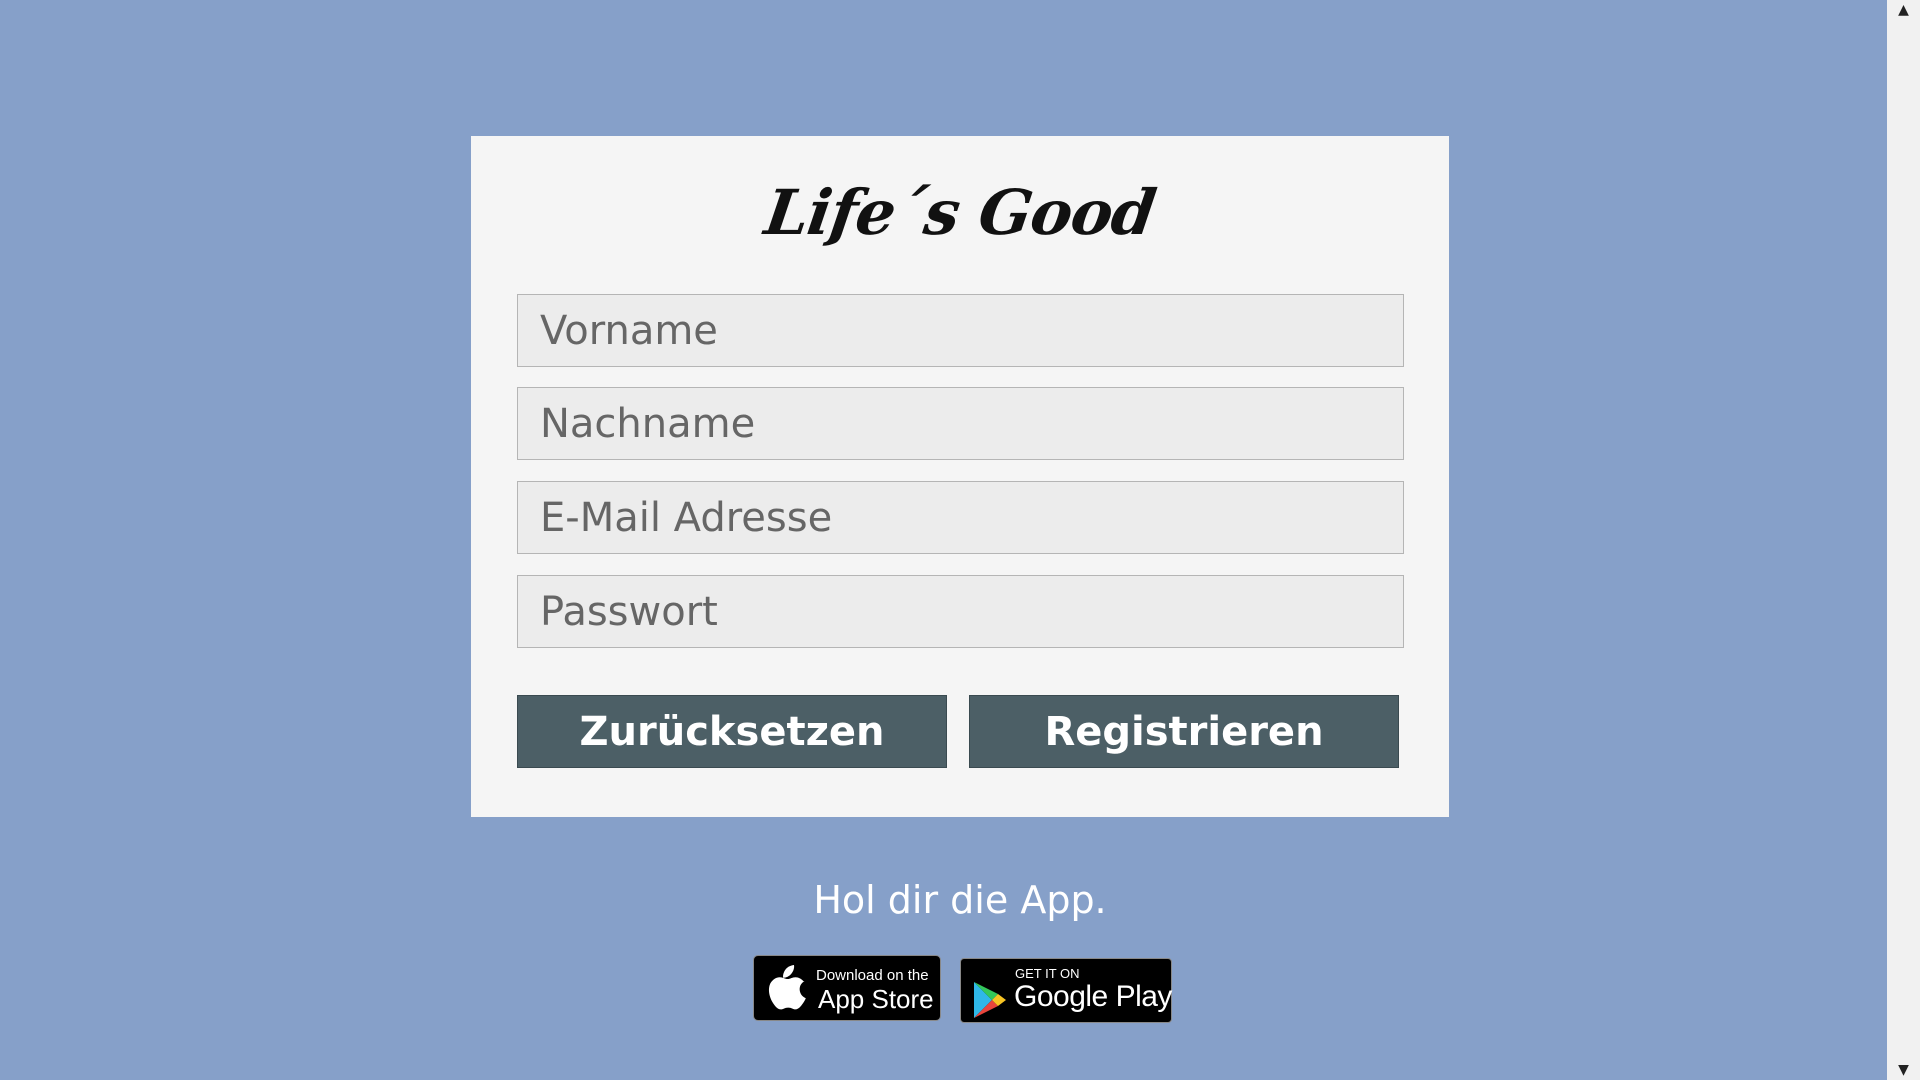  I want to click on register-button: Registrieren, so click(1184, 731).